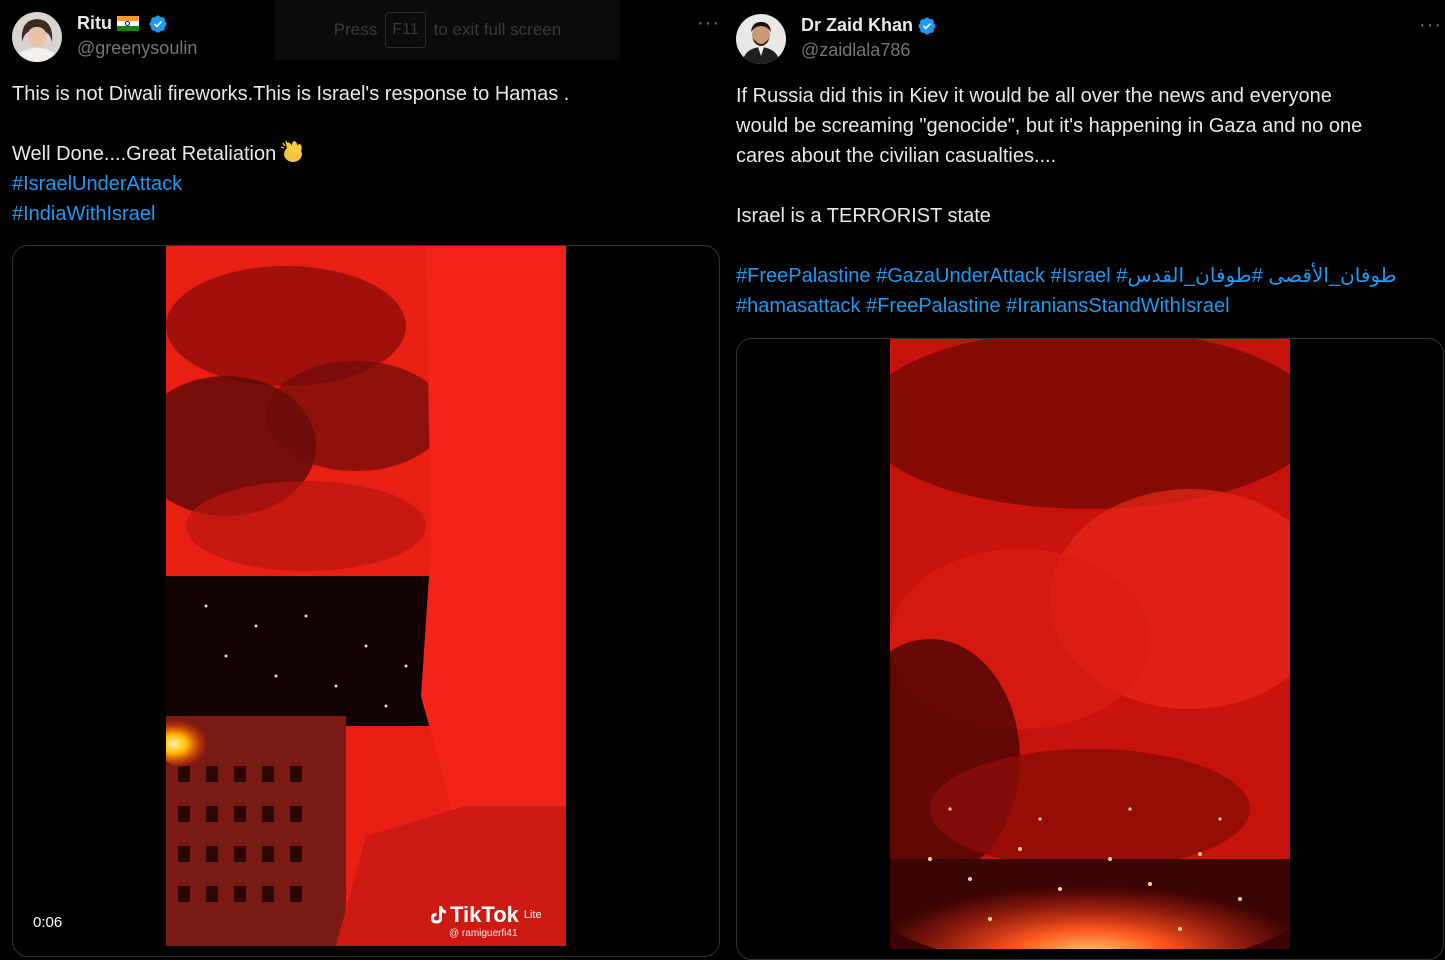 Image resolution: width=1445 pixels, height=960 pixels. I want to click on tweet-text-line: Well Done....Great Retaliation, so click(290, 154).